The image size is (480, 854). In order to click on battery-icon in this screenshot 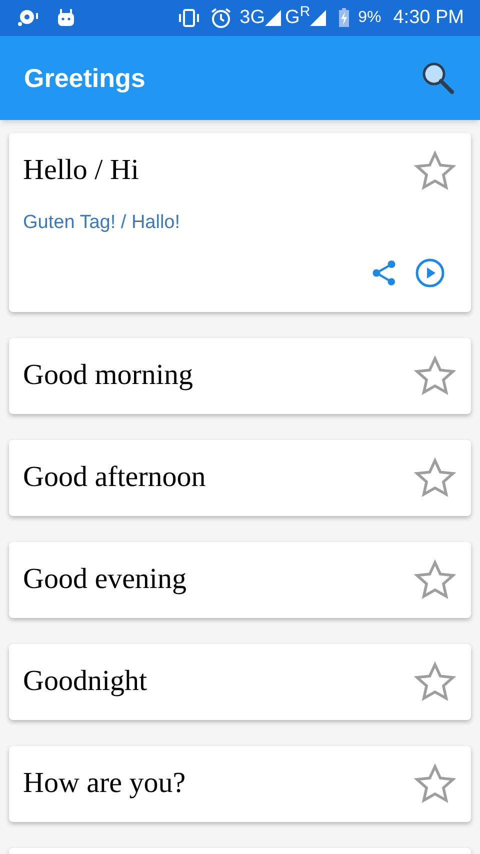, I will do `click(344, 18)`.